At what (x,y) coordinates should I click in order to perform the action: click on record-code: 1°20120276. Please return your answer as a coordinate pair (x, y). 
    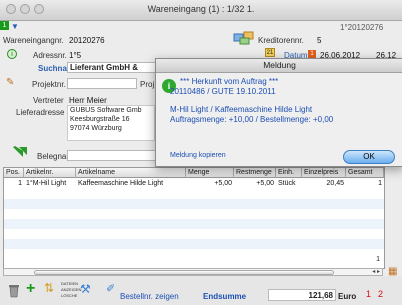
    Looking at the image, I should click on (362, 27).